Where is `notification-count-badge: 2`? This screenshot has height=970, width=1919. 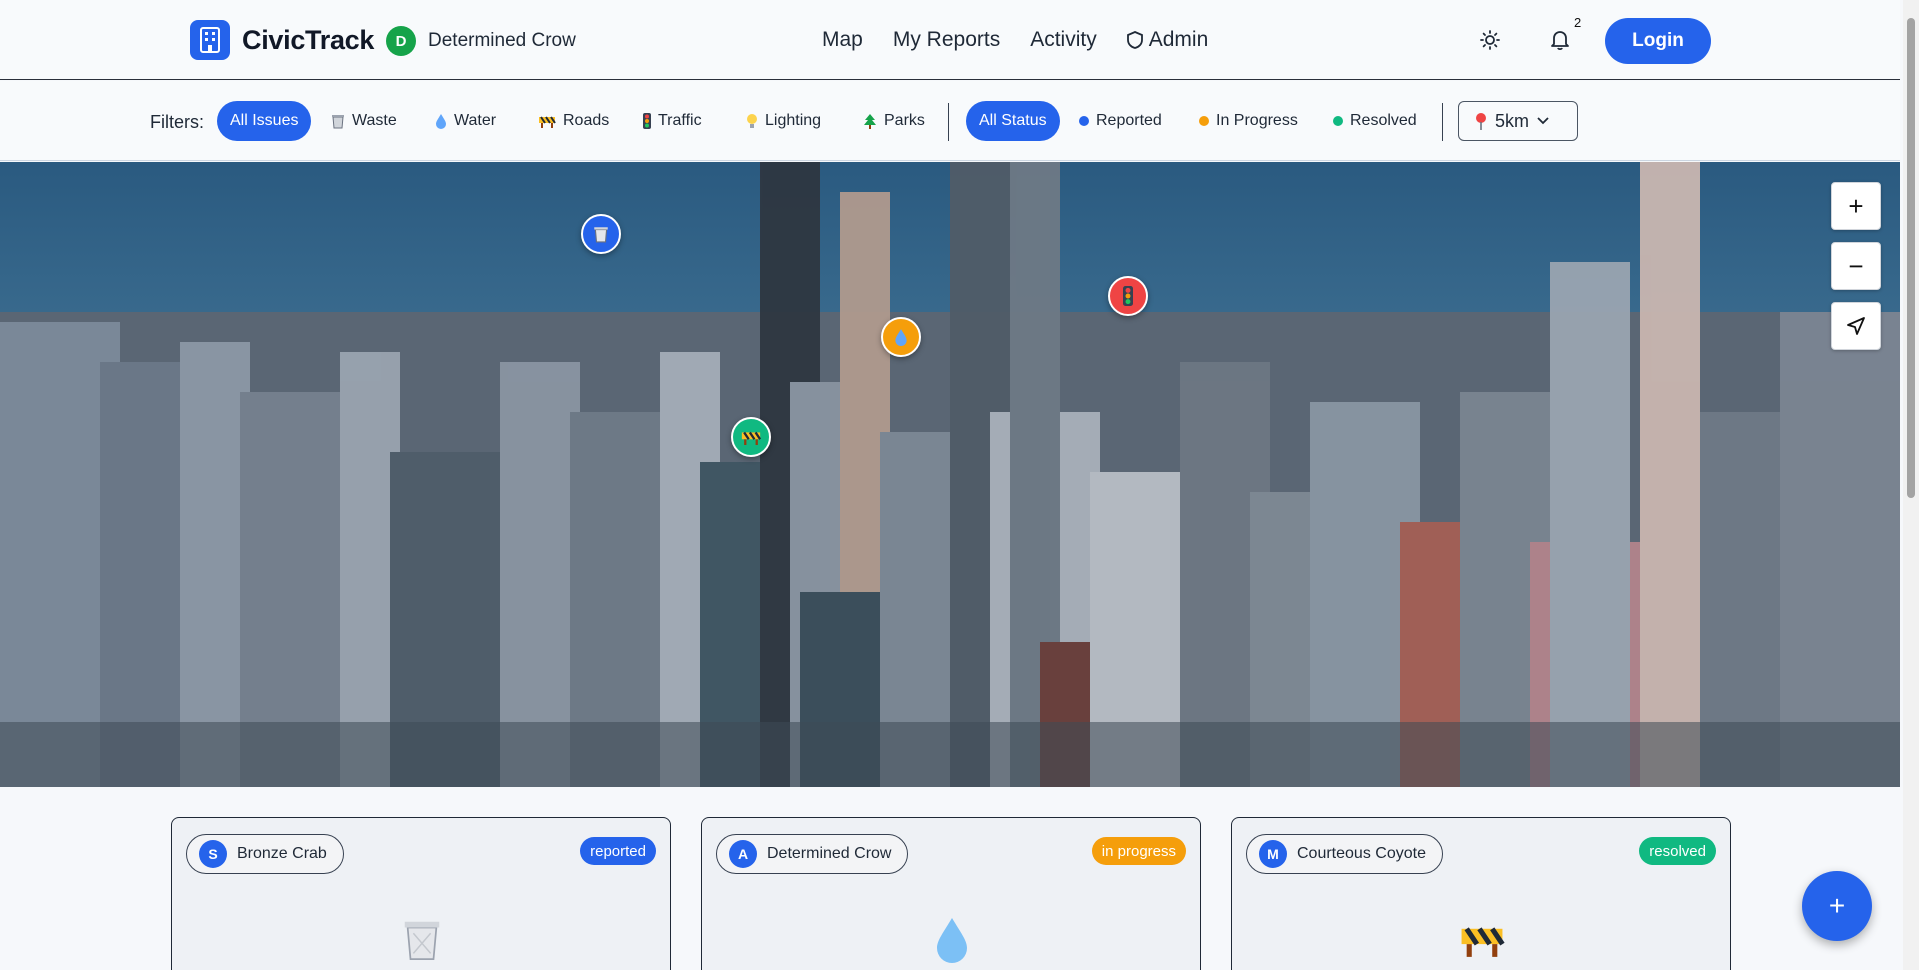
notification-count-badge: 2 is located at coordinates (1578, 22).